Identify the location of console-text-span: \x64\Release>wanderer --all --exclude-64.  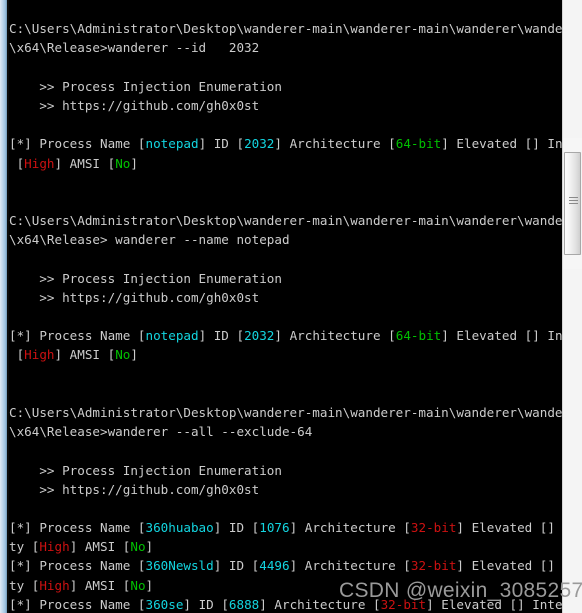
(161, 432).